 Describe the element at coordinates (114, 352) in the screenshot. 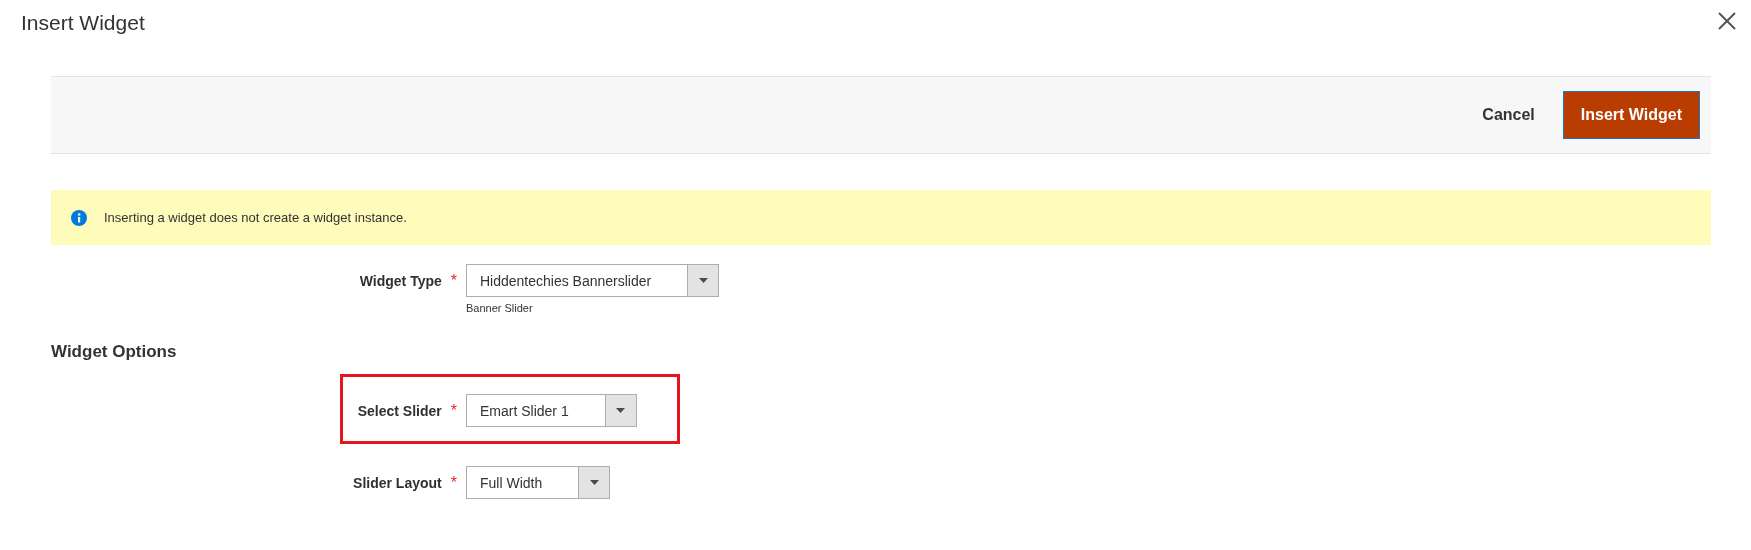

I see `section-heading: Widget Options` at that location.